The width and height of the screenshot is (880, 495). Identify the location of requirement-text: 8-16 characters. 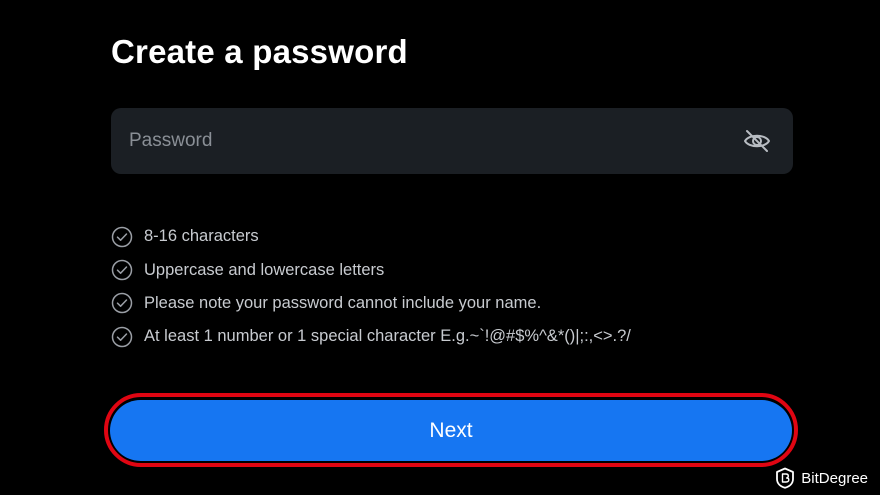
(201, 236).